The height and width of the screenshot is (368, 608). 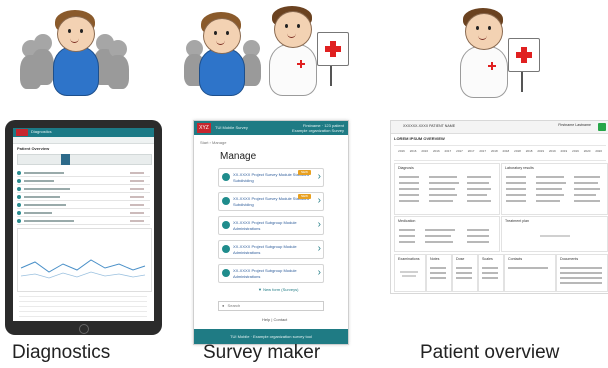 What do you see at coordinates (574, 125) in the screenshot?
I see `user-name: Firstname Lastname` at bounding box center [574, 125].